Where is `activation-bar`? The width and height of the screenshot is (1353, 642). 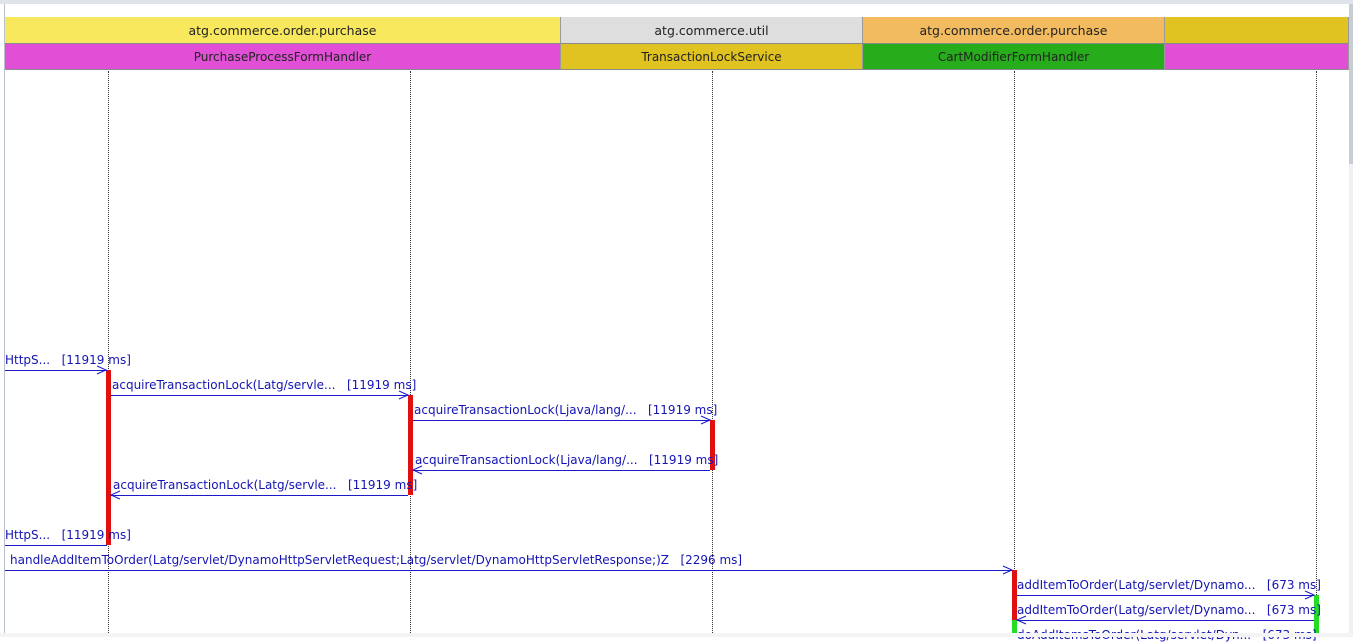 activation-bar is located at coordinates (108, 457).